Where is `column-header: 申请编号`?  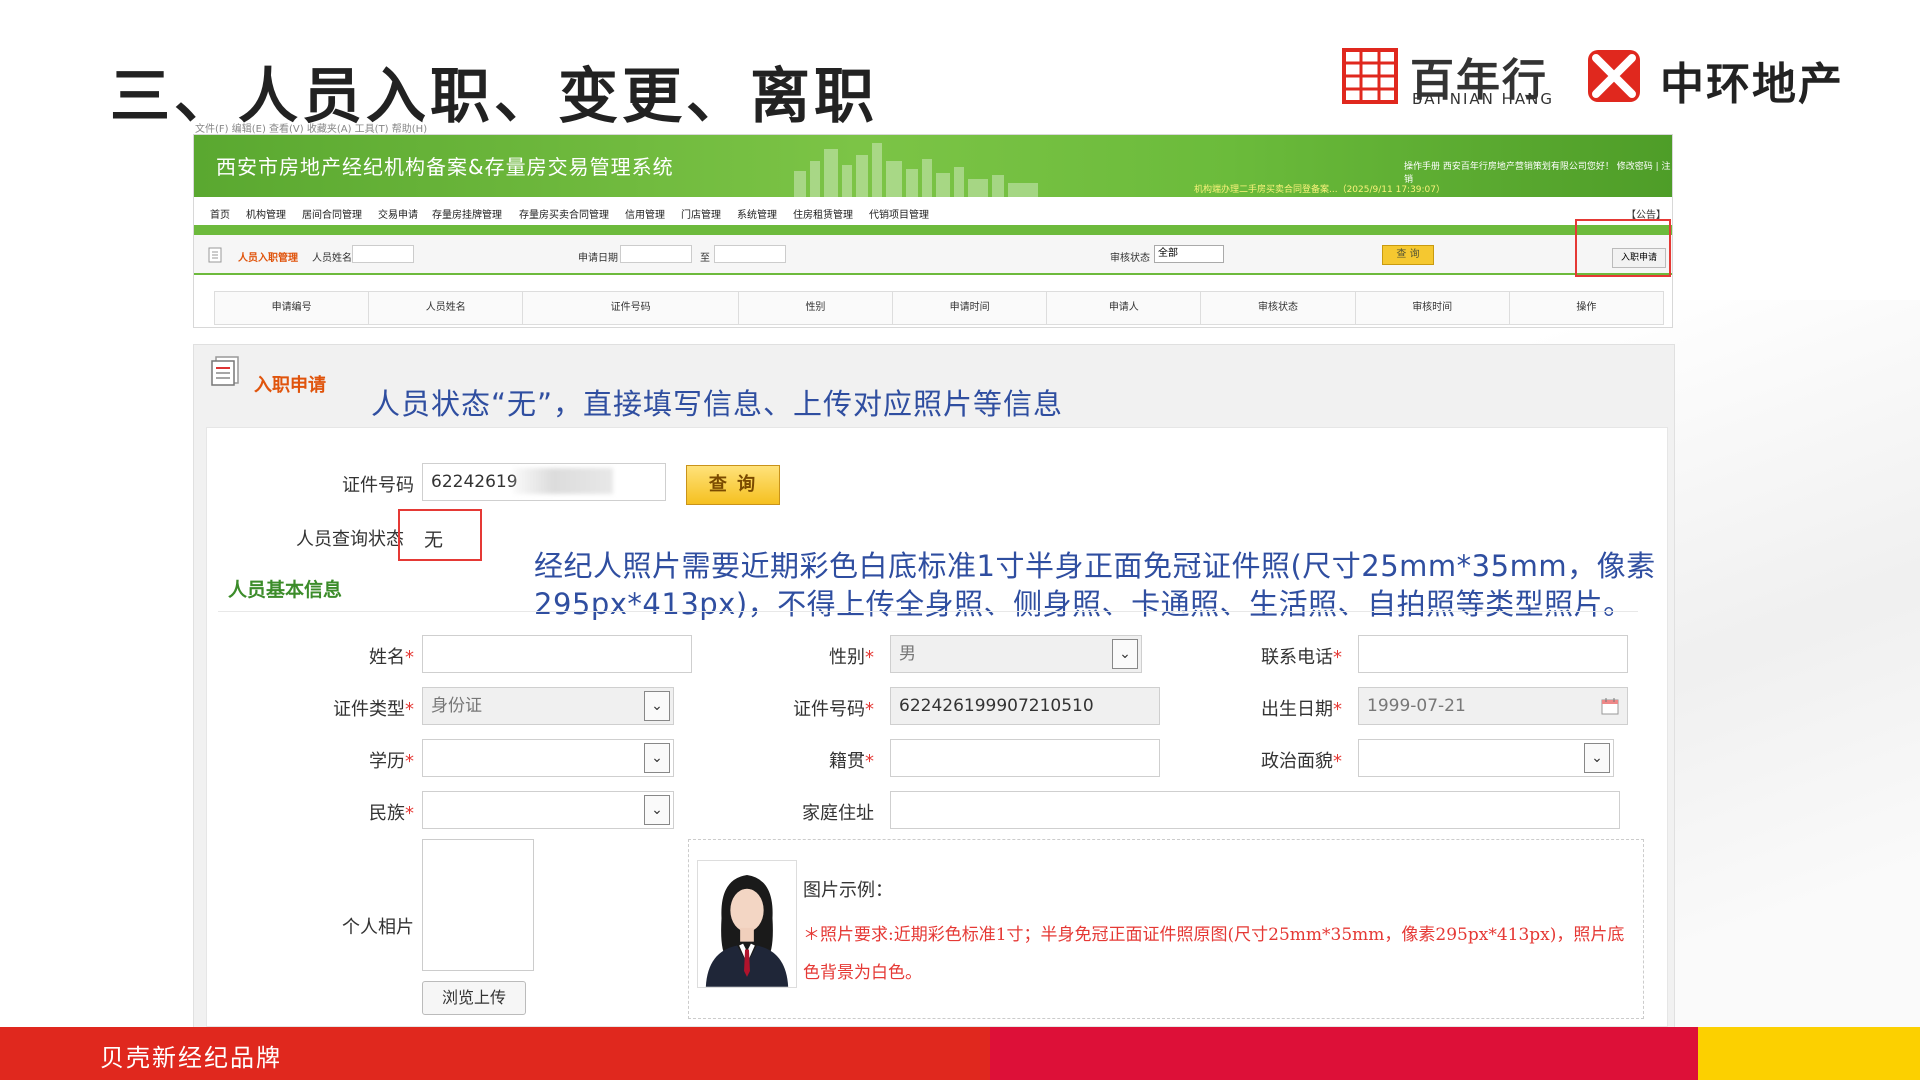
column-header: 申请编号 is located at coordinates (292, 308).